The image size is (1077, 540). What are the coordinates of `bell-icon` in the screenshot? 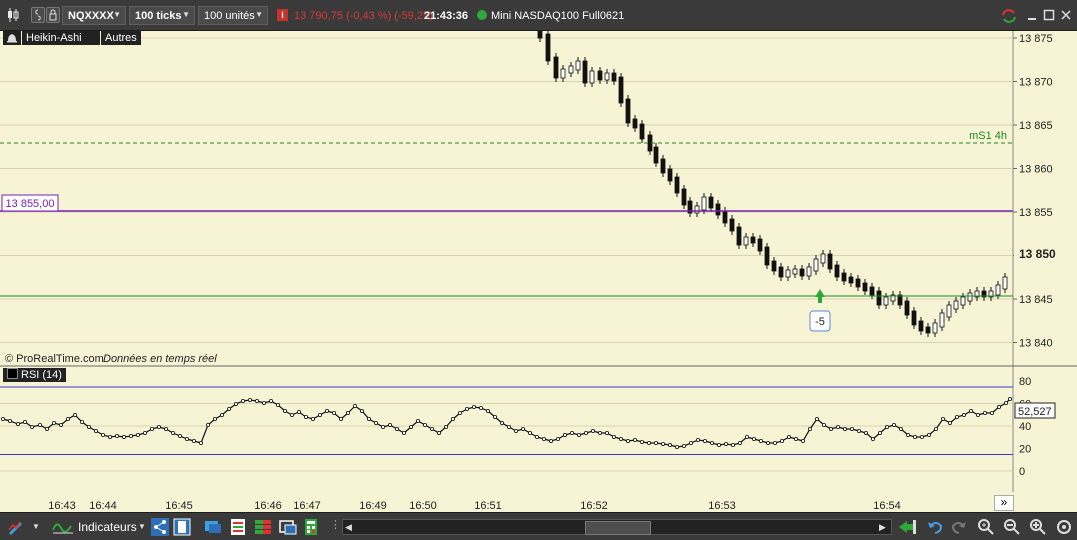 It's located at (12, 38).